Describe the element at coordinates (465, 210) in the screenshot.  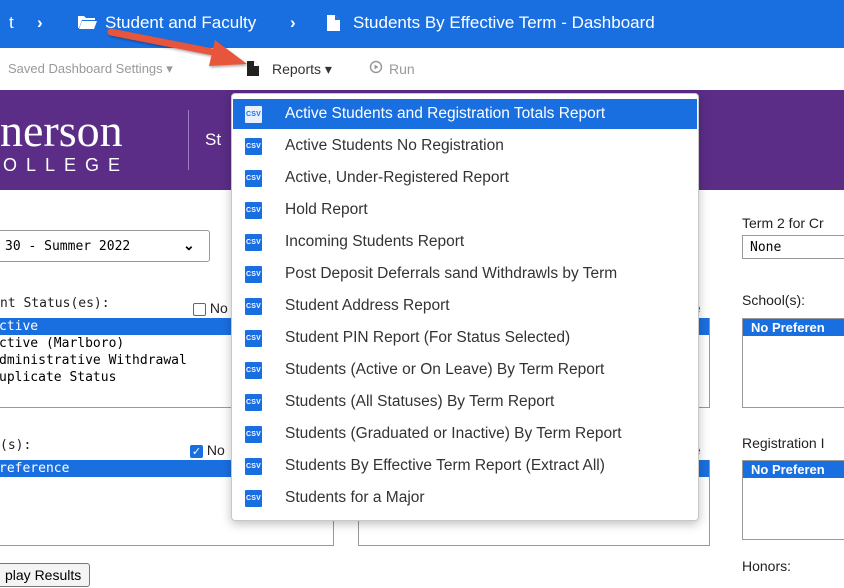
I see `menu-item-report: CSV Hold Report` at that location.